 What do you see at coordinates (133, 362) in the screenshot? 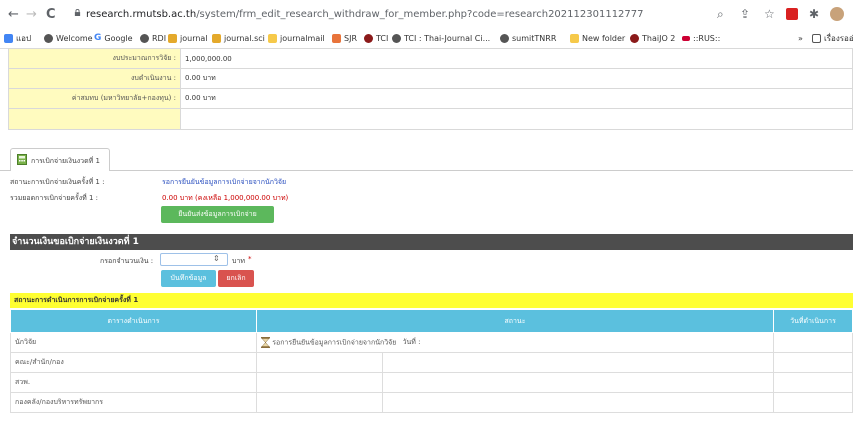
I see `process-step: คณะ/สำนัก/กอง` at bounding box center [133, 362].